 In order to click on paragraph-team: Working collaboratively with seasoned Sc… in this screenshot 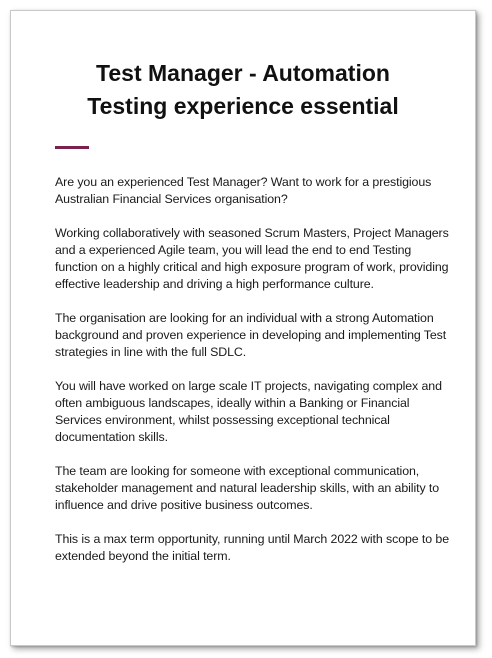, I will do `click(252, 258)`.